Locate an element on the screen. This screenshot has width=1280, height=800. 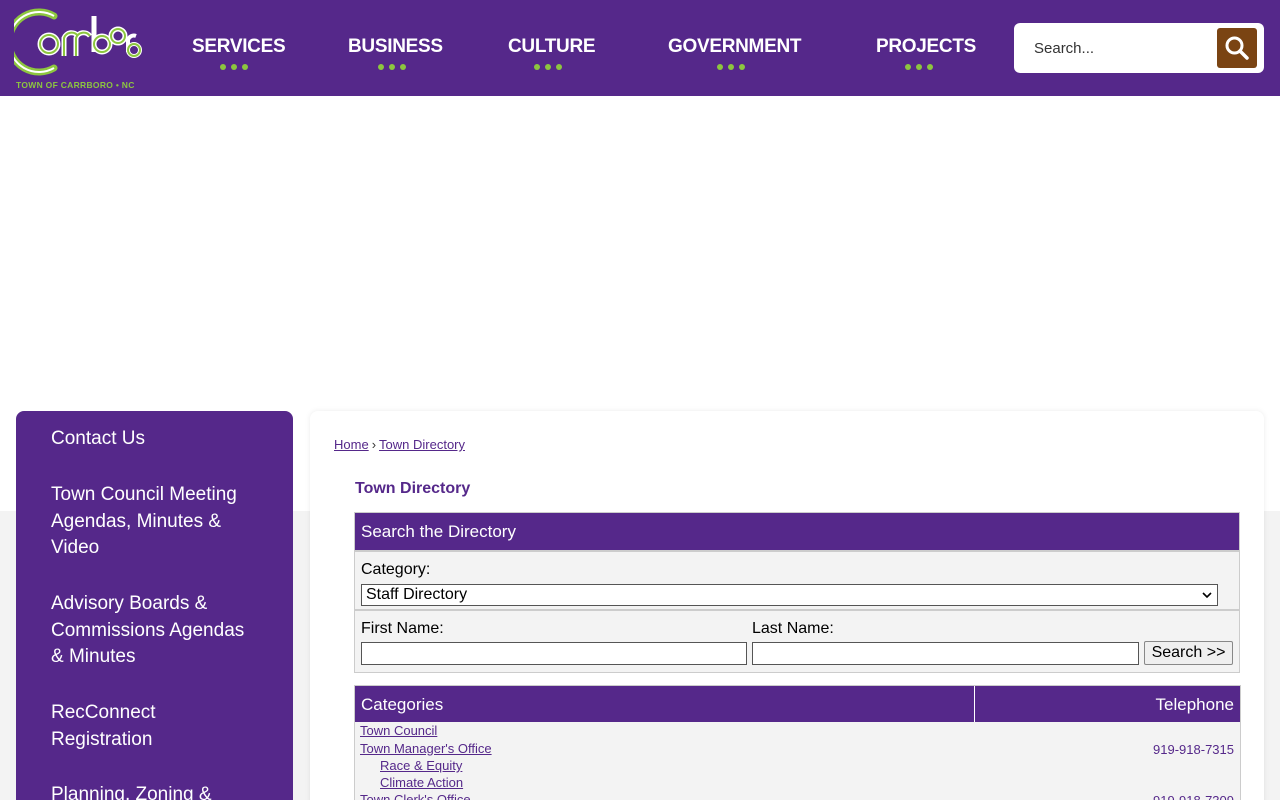
breadcrumb-home: Home is located at coordinates (351, 444).